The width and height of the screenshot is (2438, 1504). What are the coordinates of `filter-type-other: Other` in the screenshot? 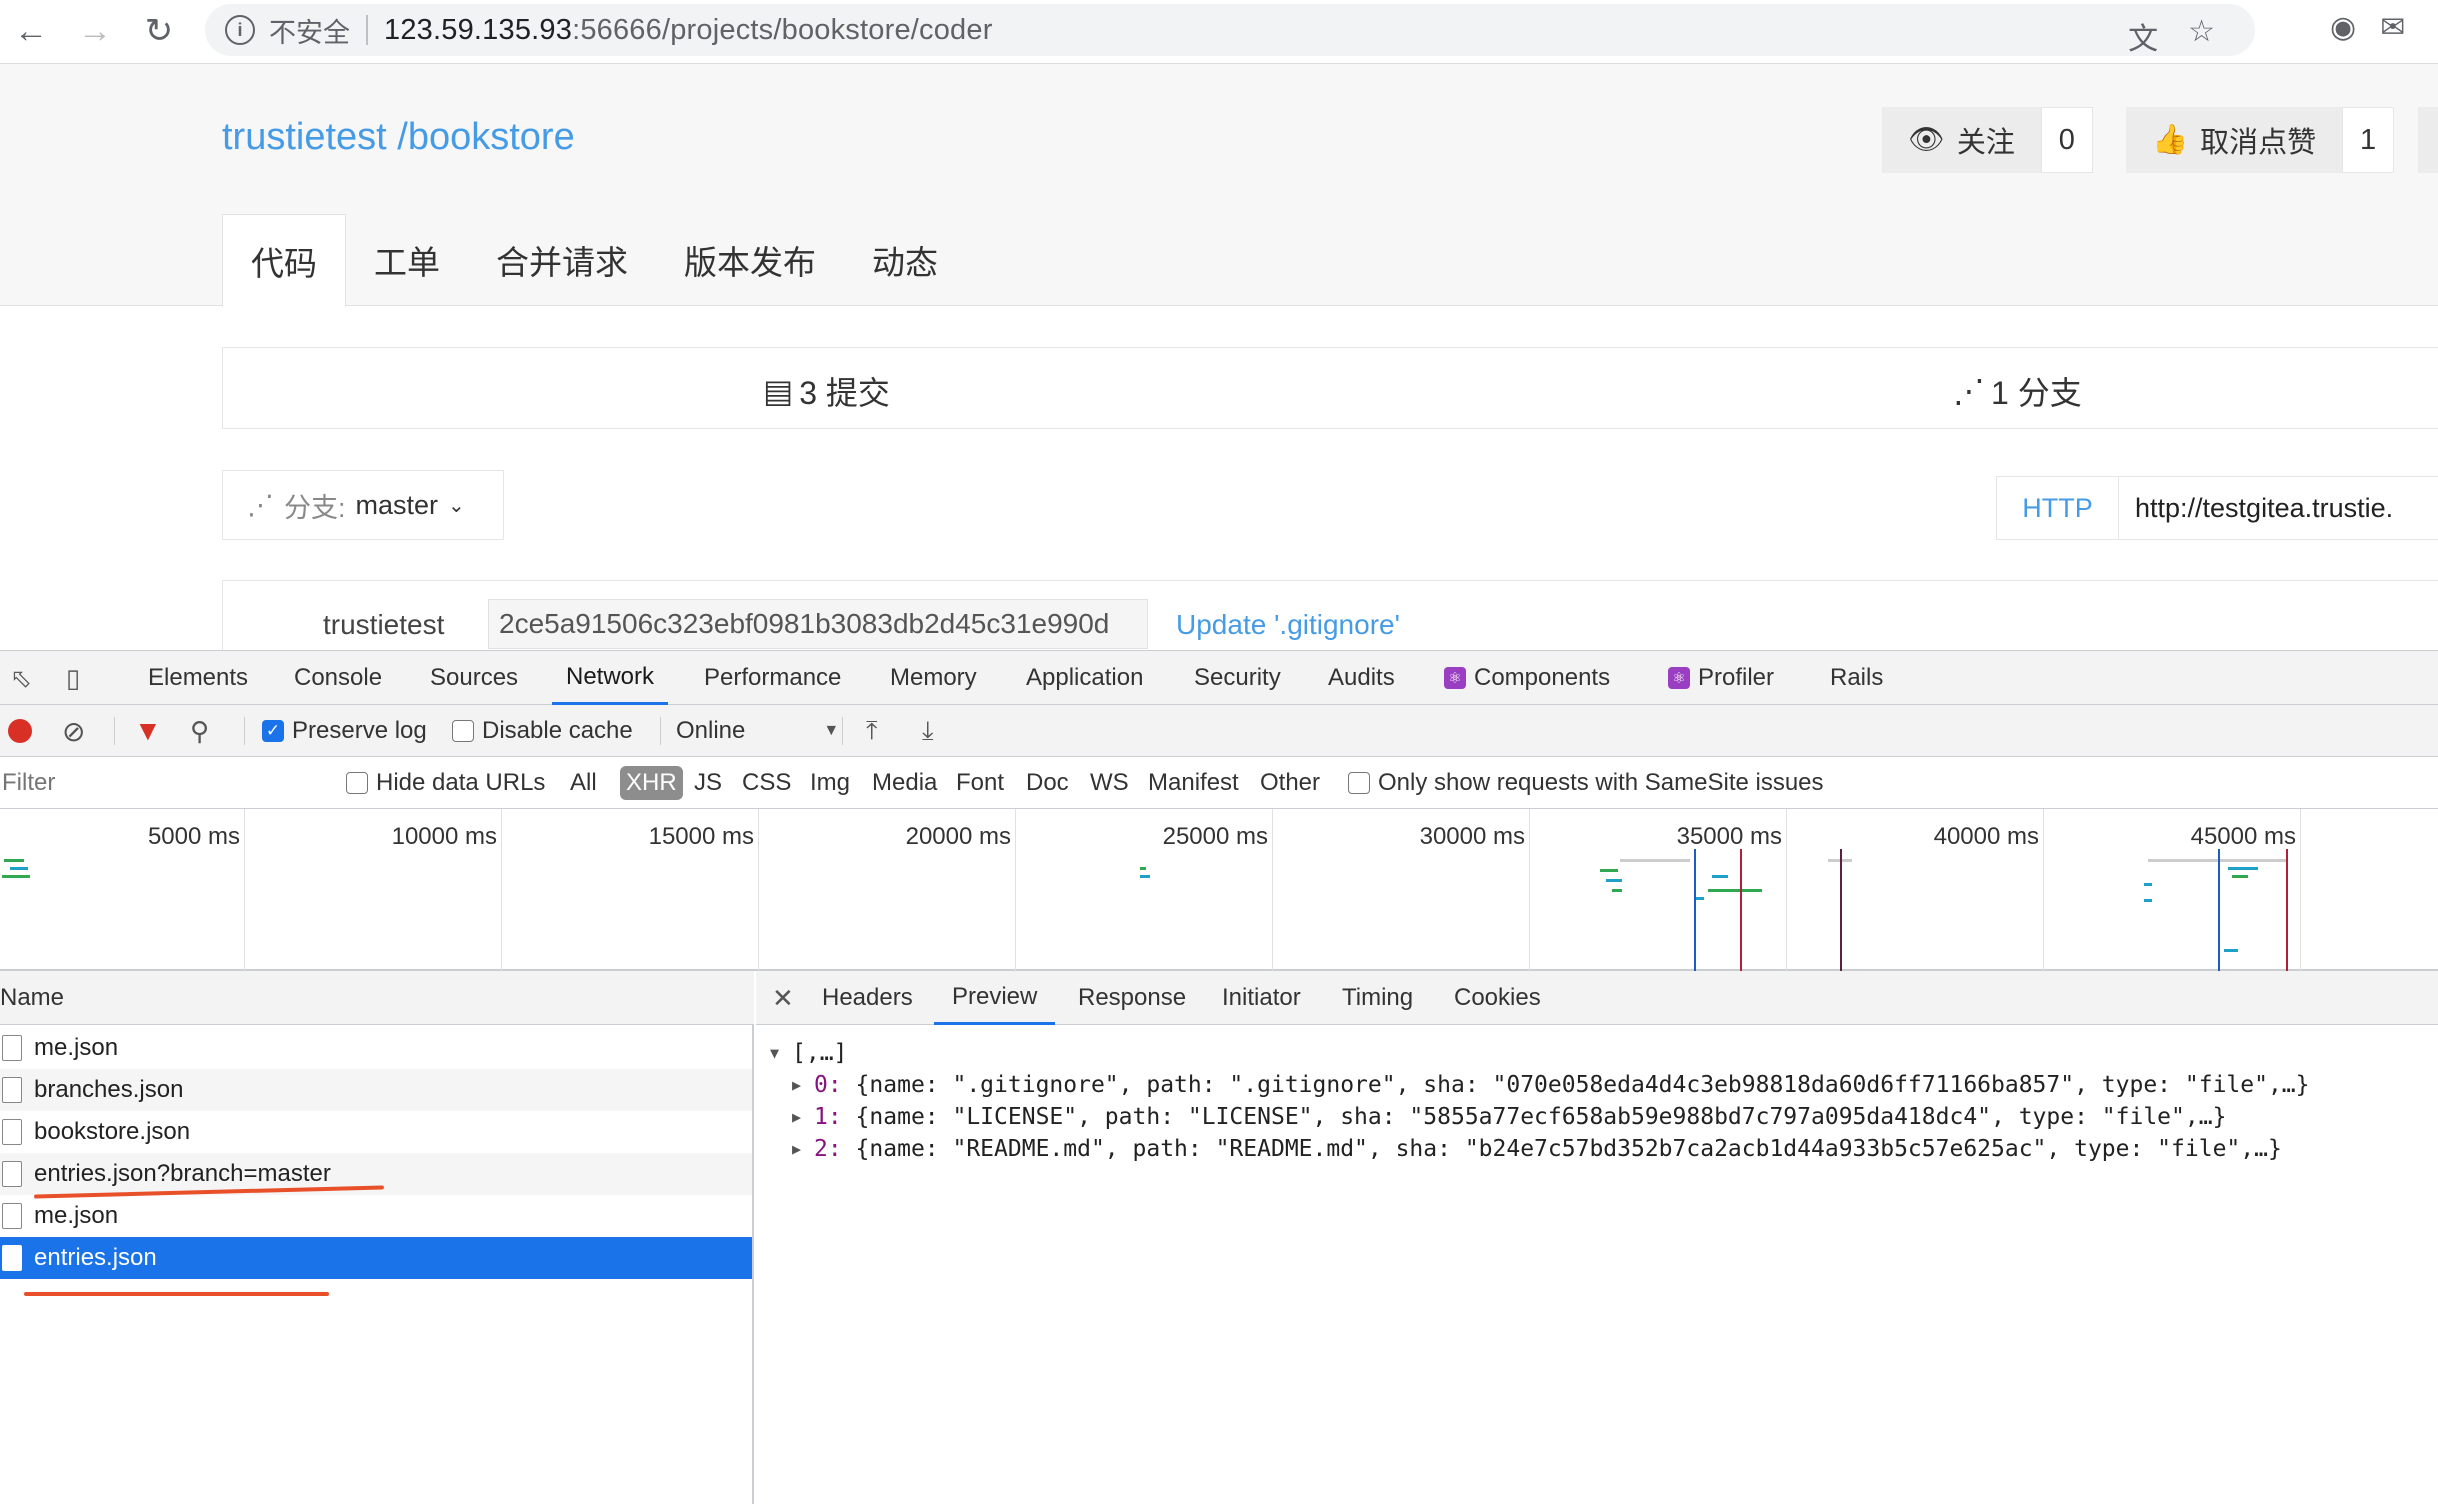 It's located at (1290, 783).